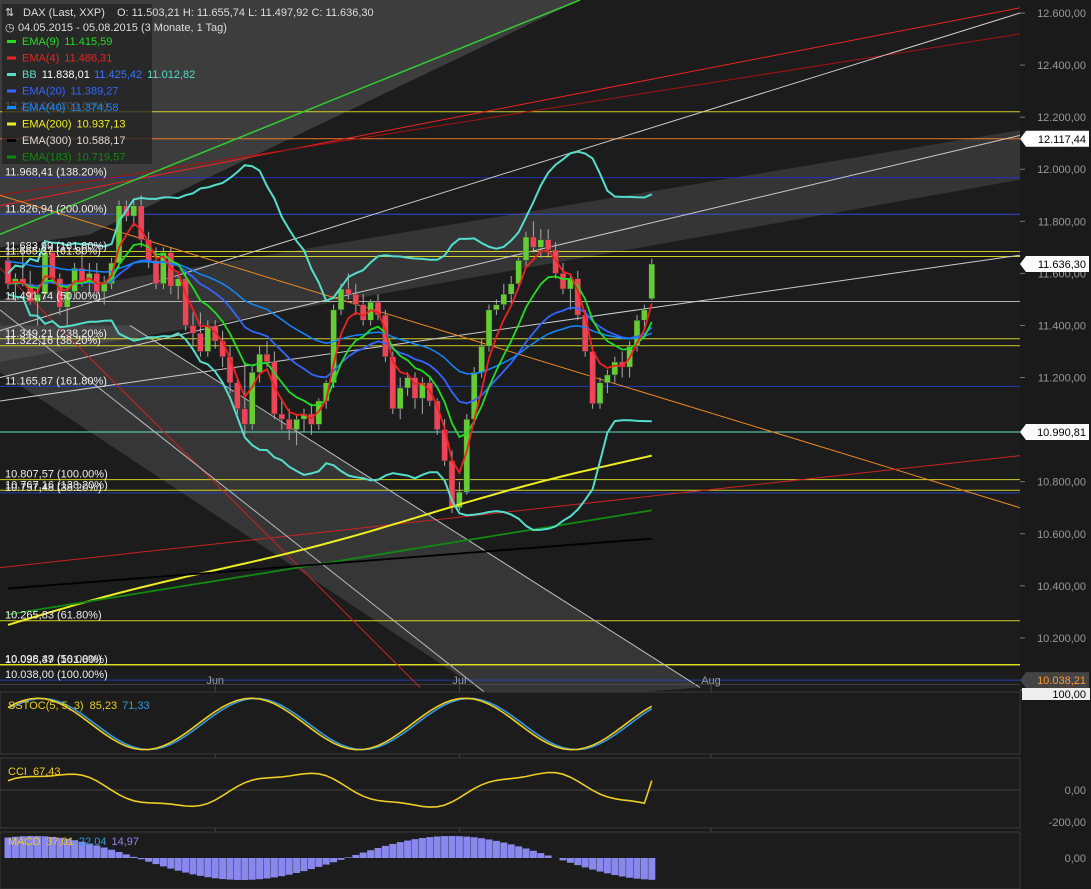 The height and width of the screenshot is (889, 1091). I want to click on price-badge-label: 10.038,21, so click(1061, 681).